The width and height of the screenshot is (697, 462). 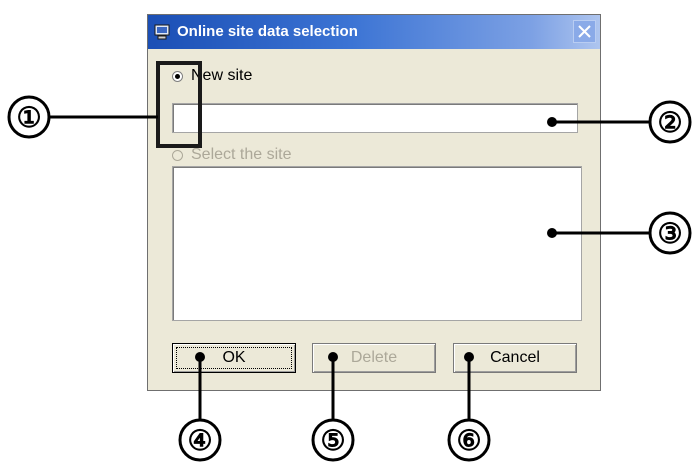 What do you see at coordinates (28, 117) in the screenshot?
I see `callout-1-label: ①` at bounding box center [28, 117].